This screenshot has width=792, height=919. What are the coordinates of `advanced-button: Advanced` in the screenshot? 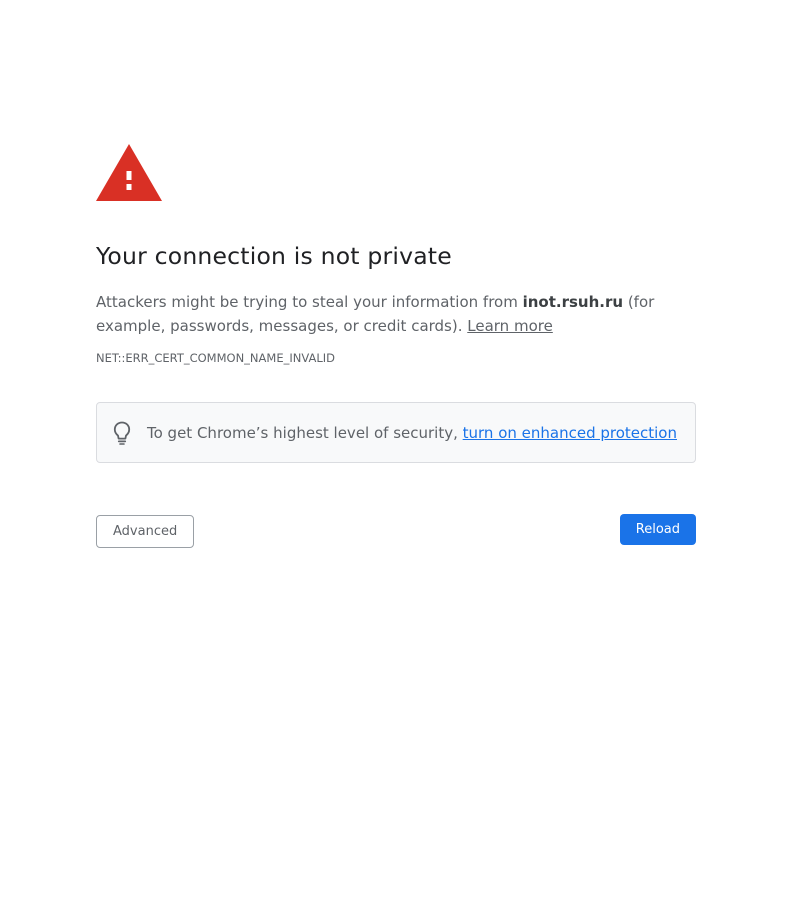 It's located at (145, 531).